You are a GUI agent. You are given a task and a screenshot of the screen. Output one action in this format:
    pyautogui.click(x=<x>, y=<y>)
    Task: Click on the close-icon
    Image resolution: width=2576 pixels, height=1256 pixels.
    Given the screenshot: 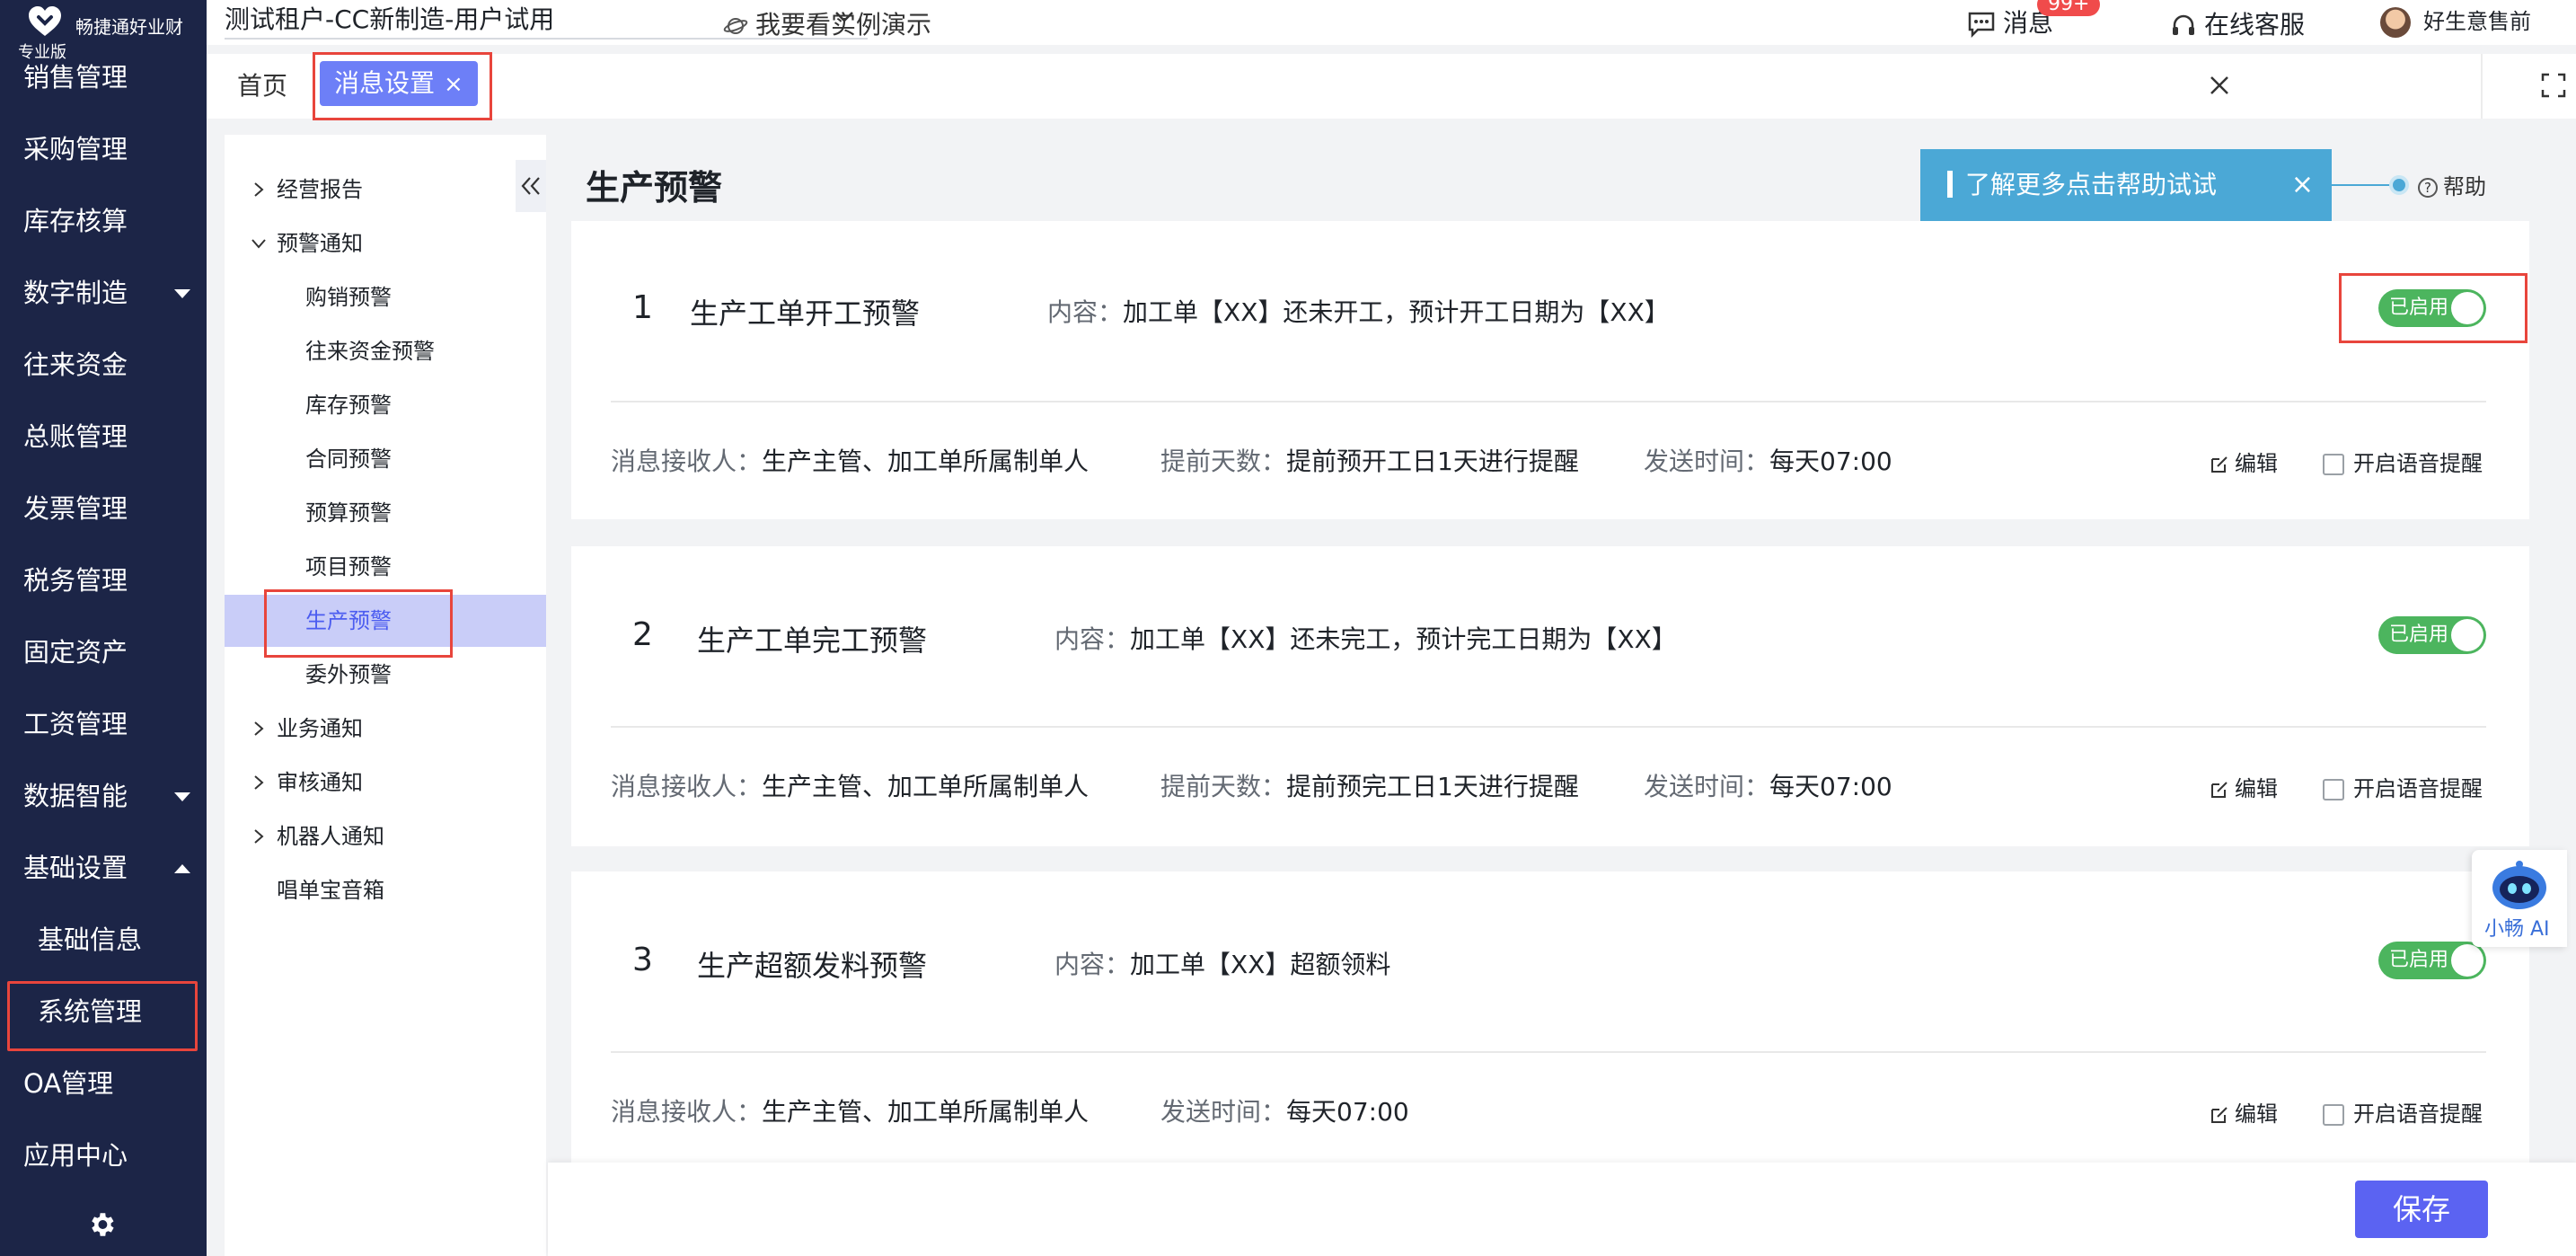 What is the action you would take?
    pyautogui.click(x=2219, y=85)
    